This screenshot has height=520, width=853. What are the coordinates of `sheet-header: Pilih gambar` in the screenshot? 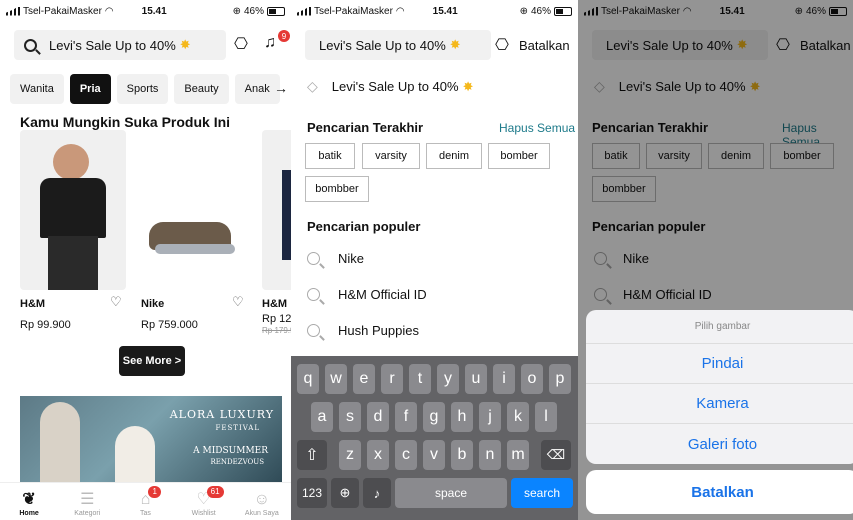 It's located at (719, 327).